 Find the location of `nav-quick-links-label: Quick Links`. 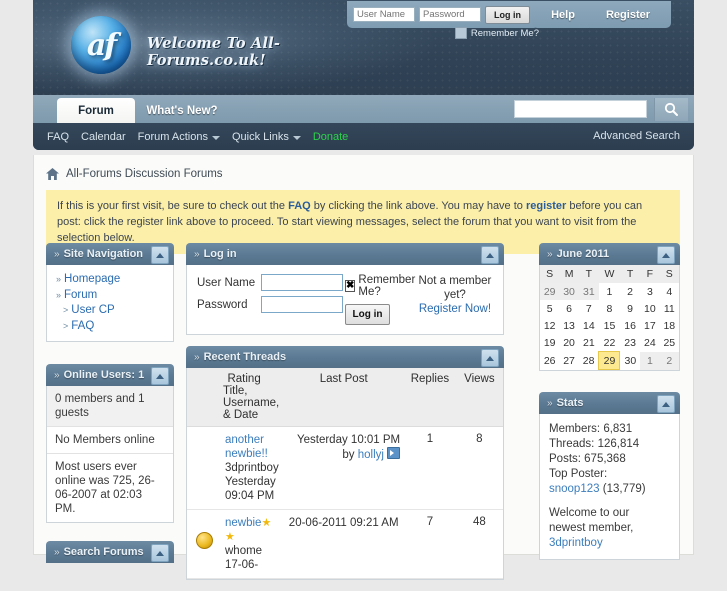

nav-quick-links-label: Quick Links is located at coordinates (260, 136).